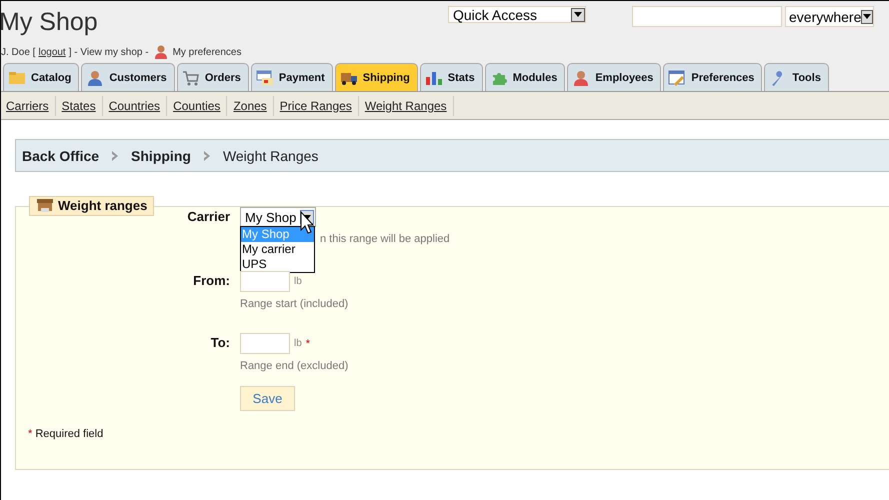 The width and height of the screenshot is (889, 500). Describe the element at coordinates (197, 106) in the screenshot. I see `subnav-link: Counties` at that location.